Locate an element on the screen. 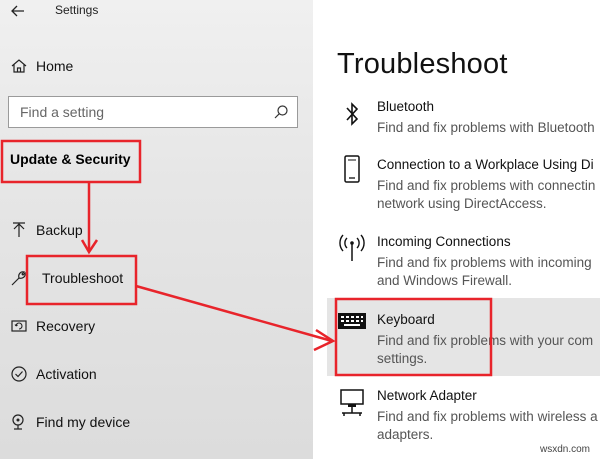 This screenshot has height=459, width=600. sidebar-item-backup: Backup is located at coordinates (156, 230).